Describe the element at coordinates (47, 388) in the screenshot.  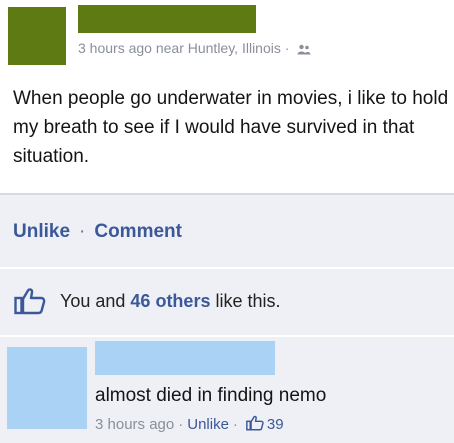
I see `commenter-avatar-redacted` at that location.